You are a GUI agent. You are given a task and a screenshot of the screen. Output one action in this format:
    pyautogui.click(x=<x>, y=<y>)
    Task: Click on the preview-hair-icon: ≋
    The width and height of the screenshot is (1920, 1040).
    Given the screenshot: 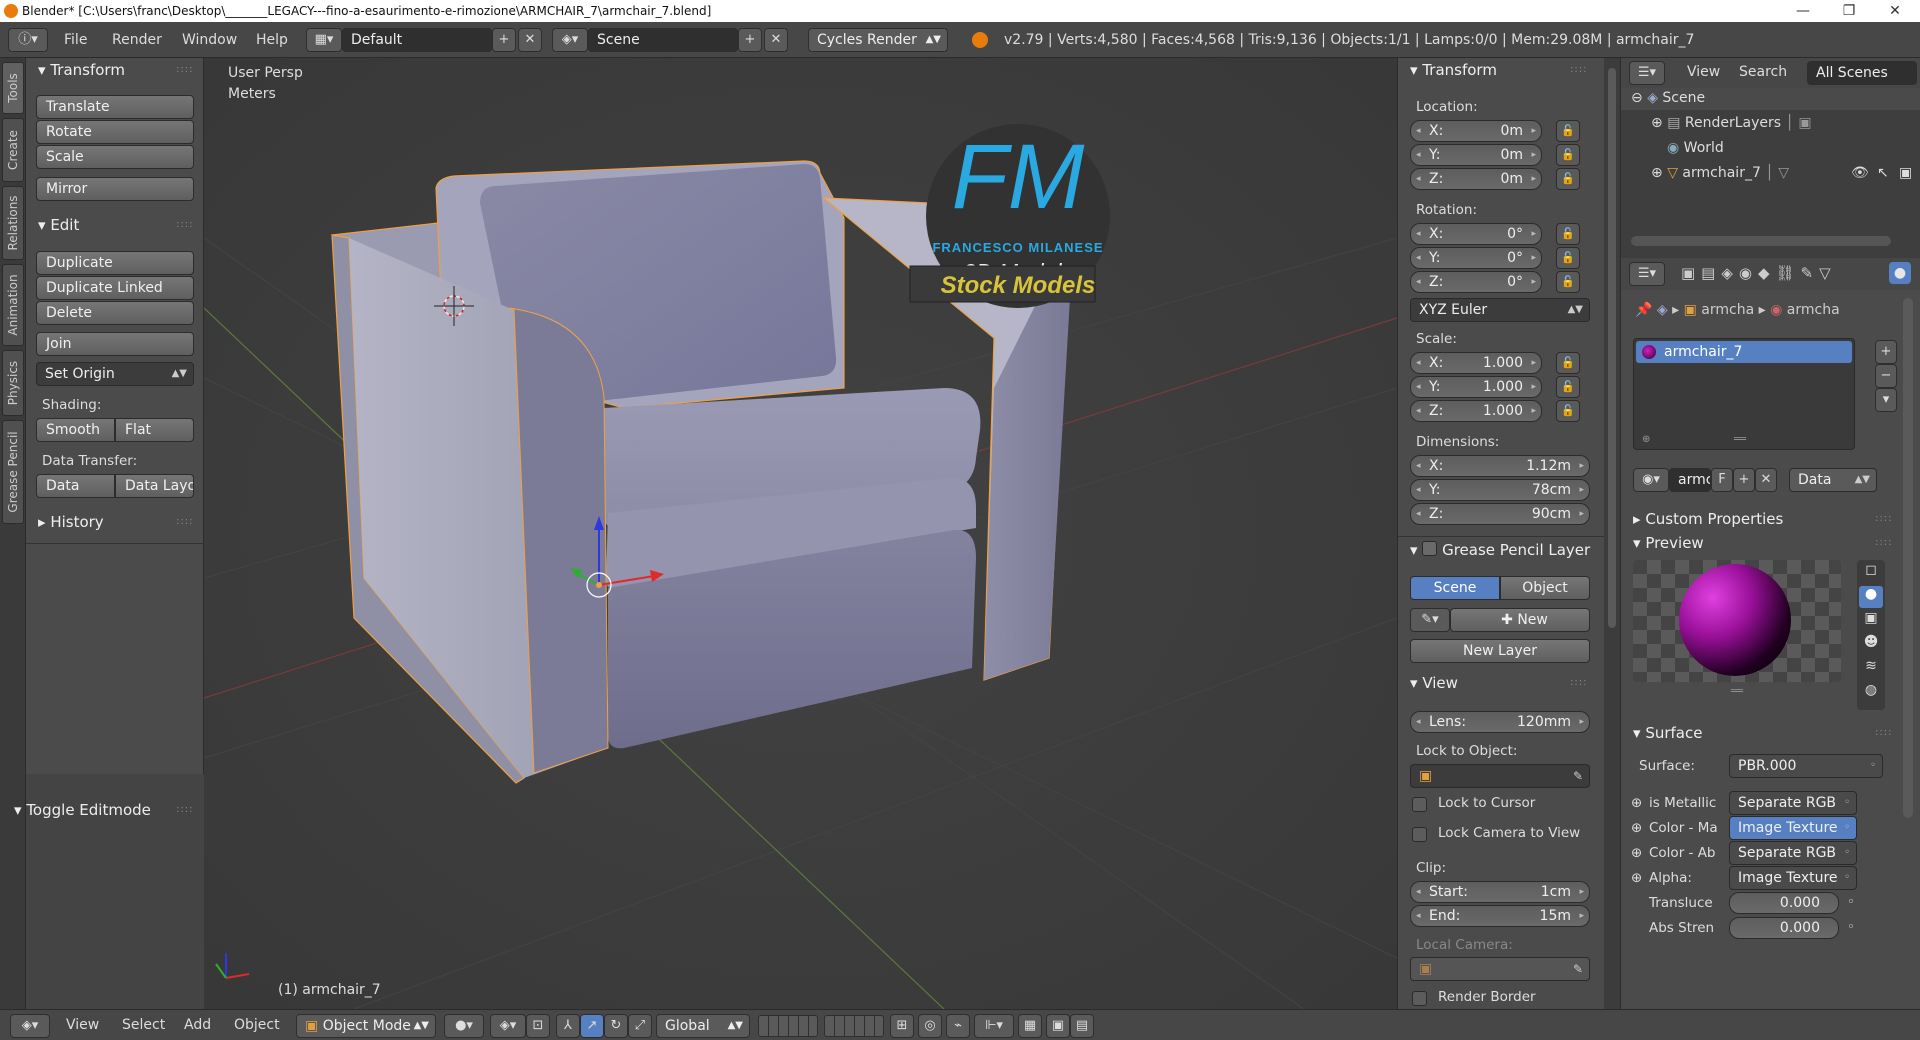 What is the action you would take?
    pyautogui.click(x=1871, y=669)
    